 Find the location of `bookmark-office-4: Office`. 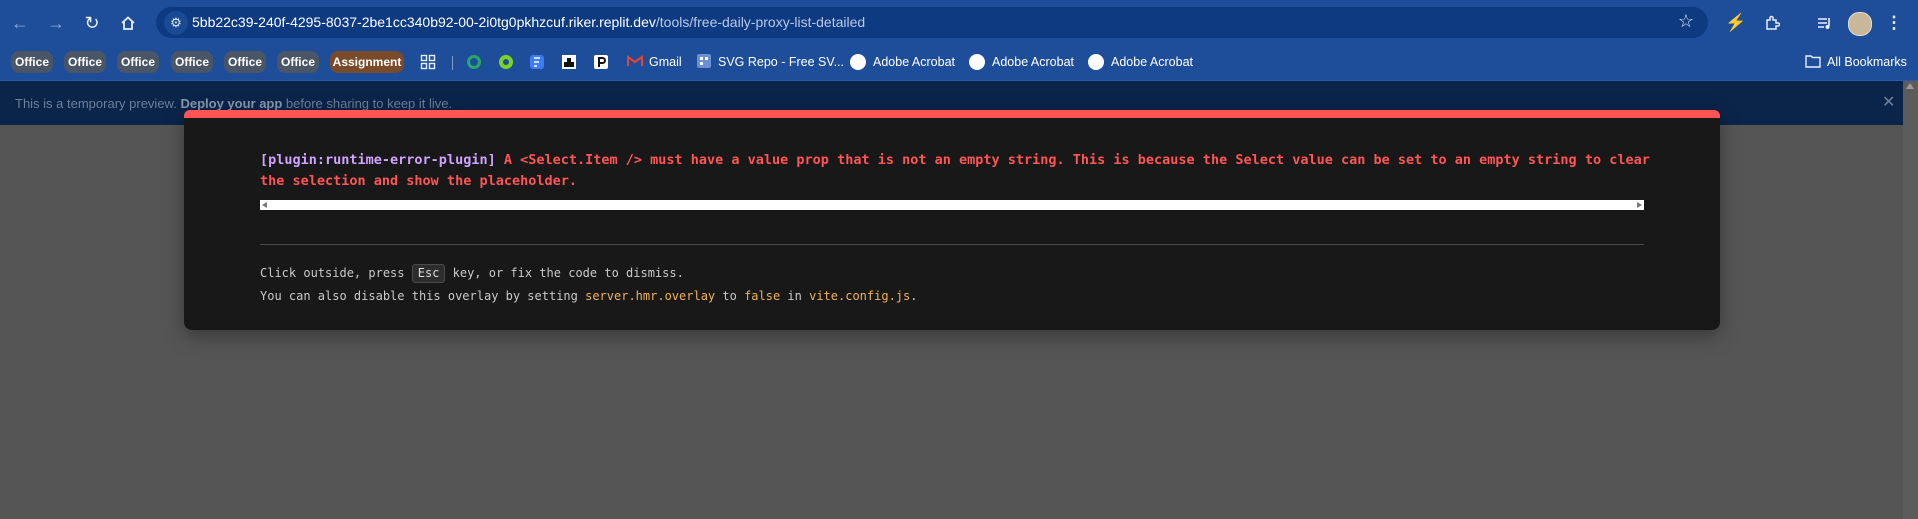

bookmark-office-4: Office is located at coordinates (192, 62).